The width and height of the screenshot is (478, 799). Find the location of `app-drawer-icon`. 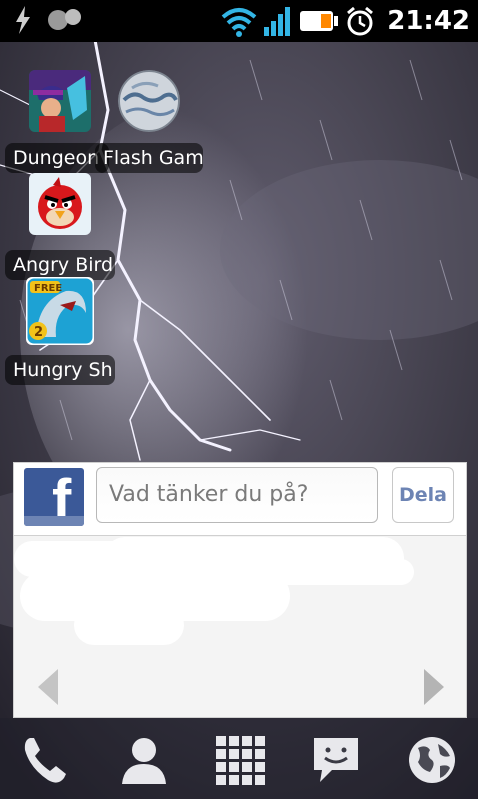

app-drawer-icon is located at coordinates (240, 760).